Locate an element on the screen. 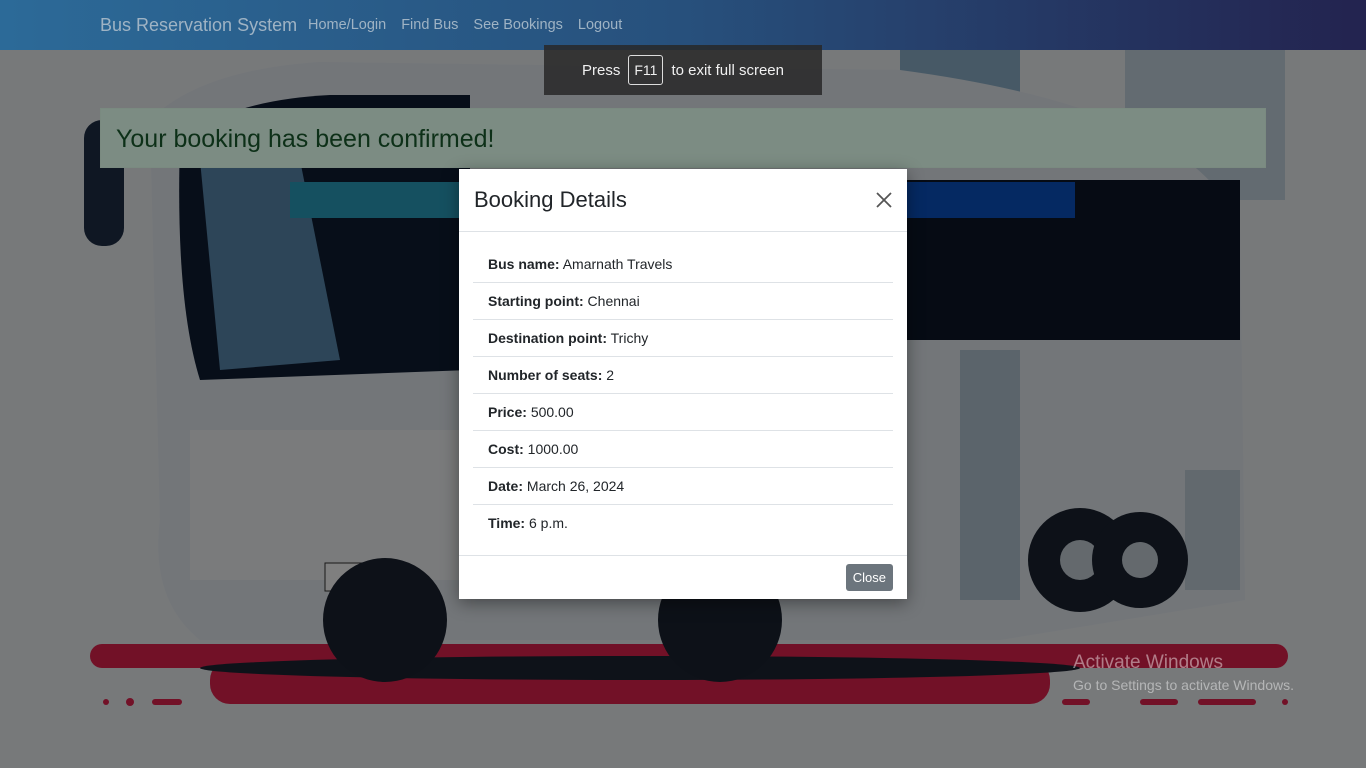 This screenshot has height=768, width=1366. detail-starting-point: Starting point: Chennai is located at coordinates (683, 301).